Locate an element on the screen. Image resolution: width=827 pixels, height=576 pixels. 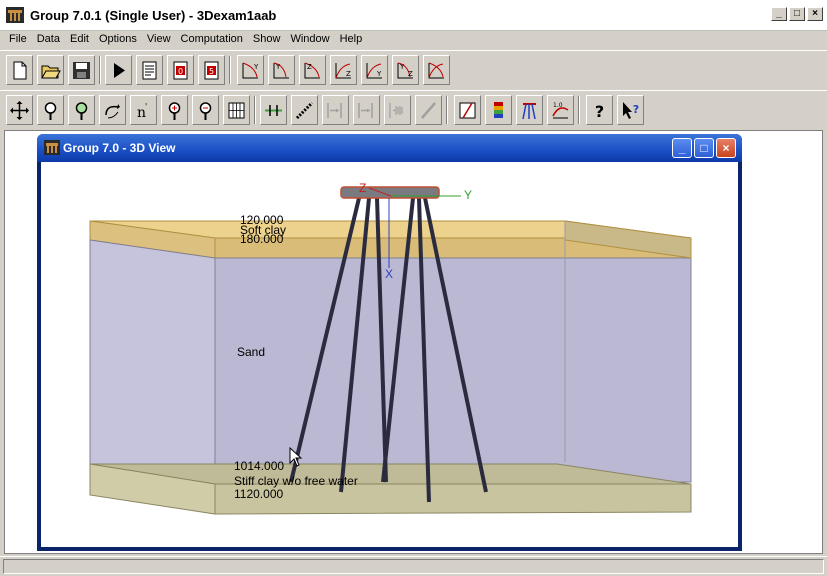
soil-profile-icon: 1.0 is located at coordinates (560, 110).